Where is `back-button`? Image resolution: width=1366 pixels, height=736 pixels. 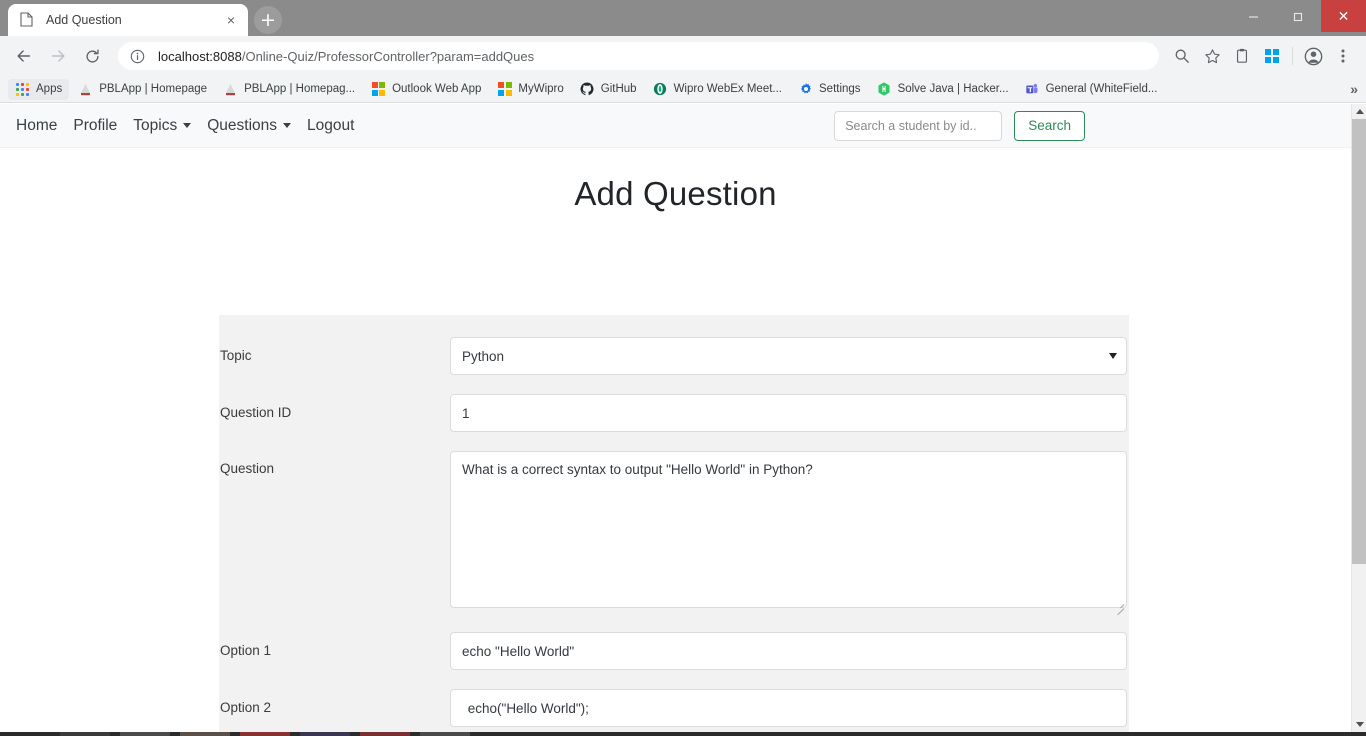
back-button is located at coordinates (24, 56).